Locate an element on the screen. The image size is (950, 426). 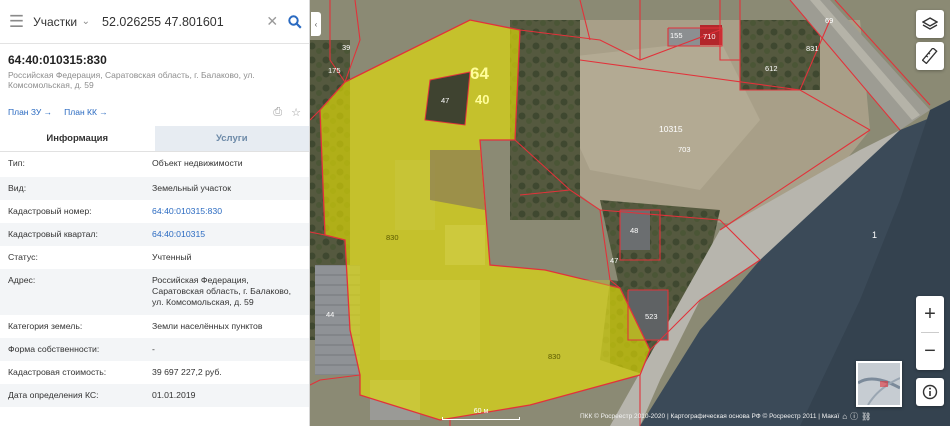
map-label-40: 40 is located at coordinates (482, 99).